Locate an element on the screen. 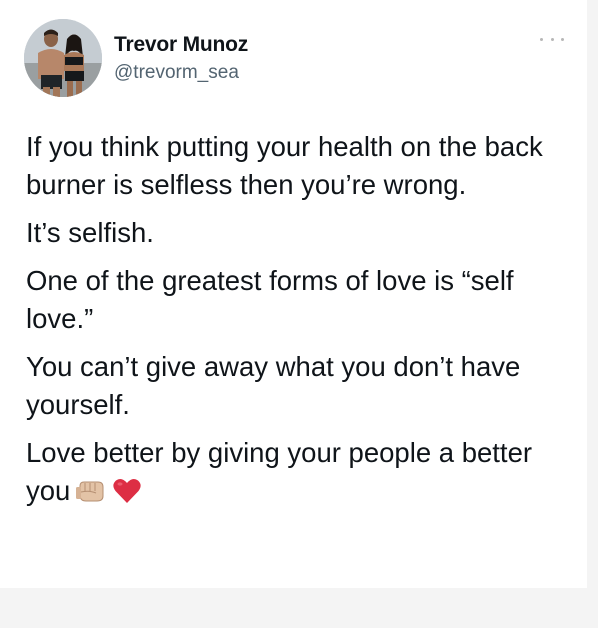 The width and height of the screenshot is (598, 628). author-name: Trevor Munoz is located at coordinates (181, 45).